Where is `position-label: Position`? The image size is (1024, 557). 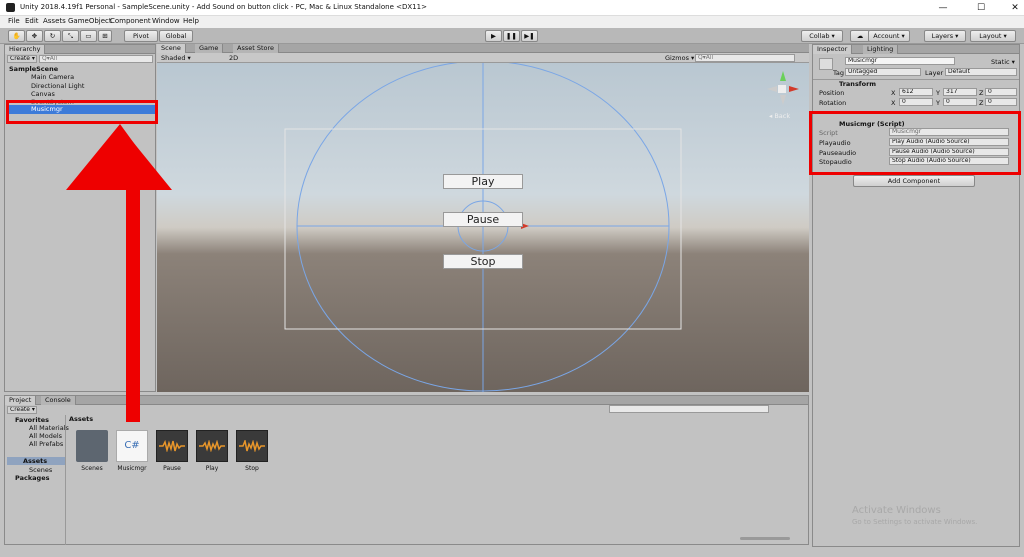 position-label: Position is located at coordinates (832, 93).